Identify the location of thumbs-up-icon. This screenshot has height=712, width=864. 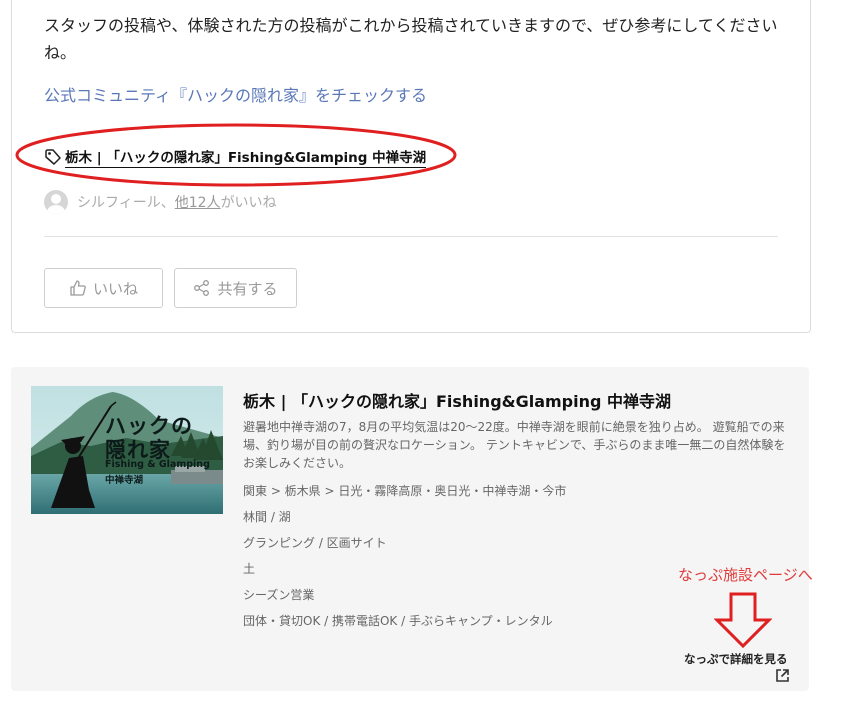
(78, 288).